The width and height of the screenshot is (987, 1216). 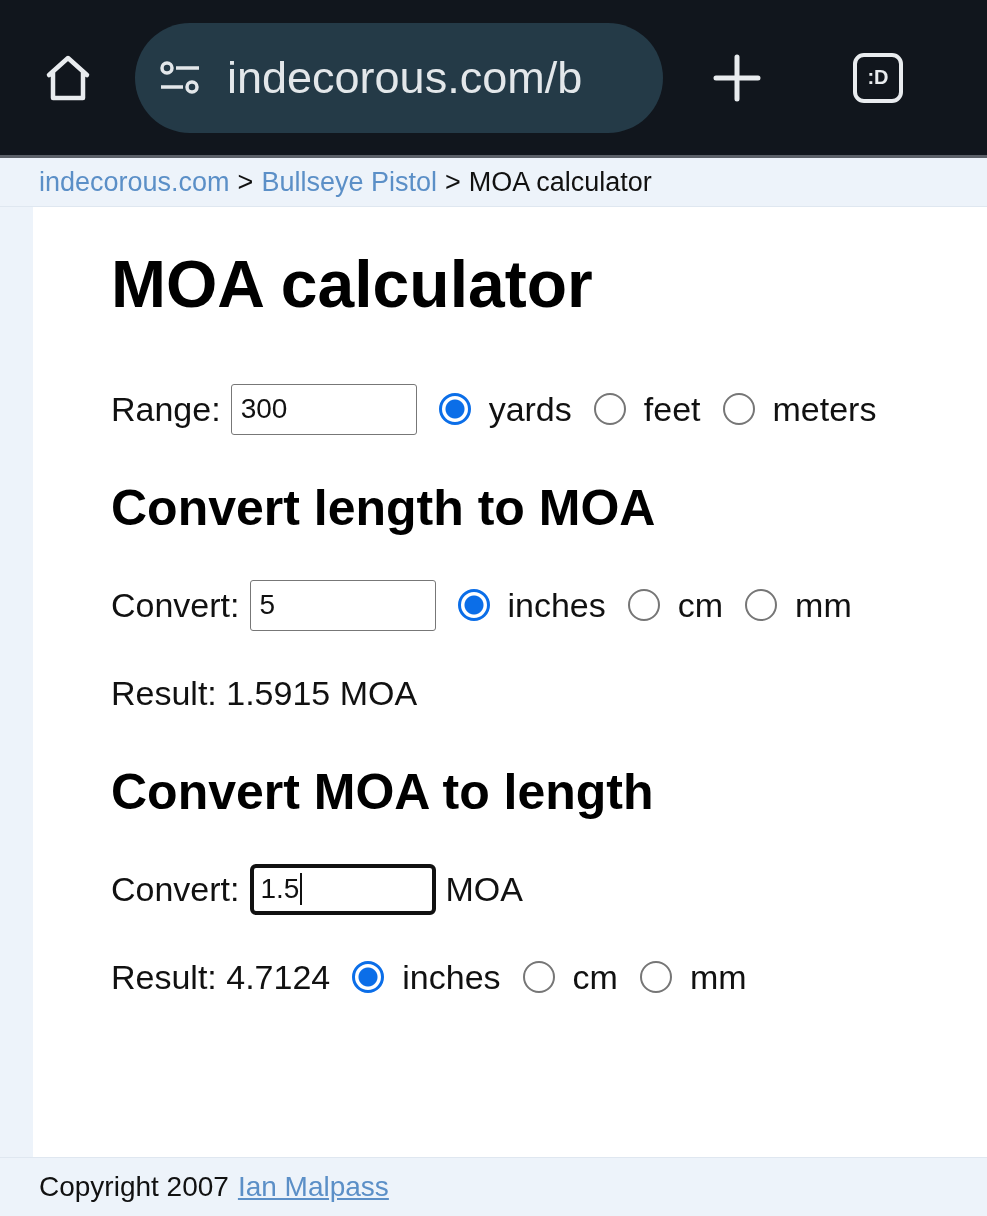 I want to click on plus-icon, so click(x=737, y=77).